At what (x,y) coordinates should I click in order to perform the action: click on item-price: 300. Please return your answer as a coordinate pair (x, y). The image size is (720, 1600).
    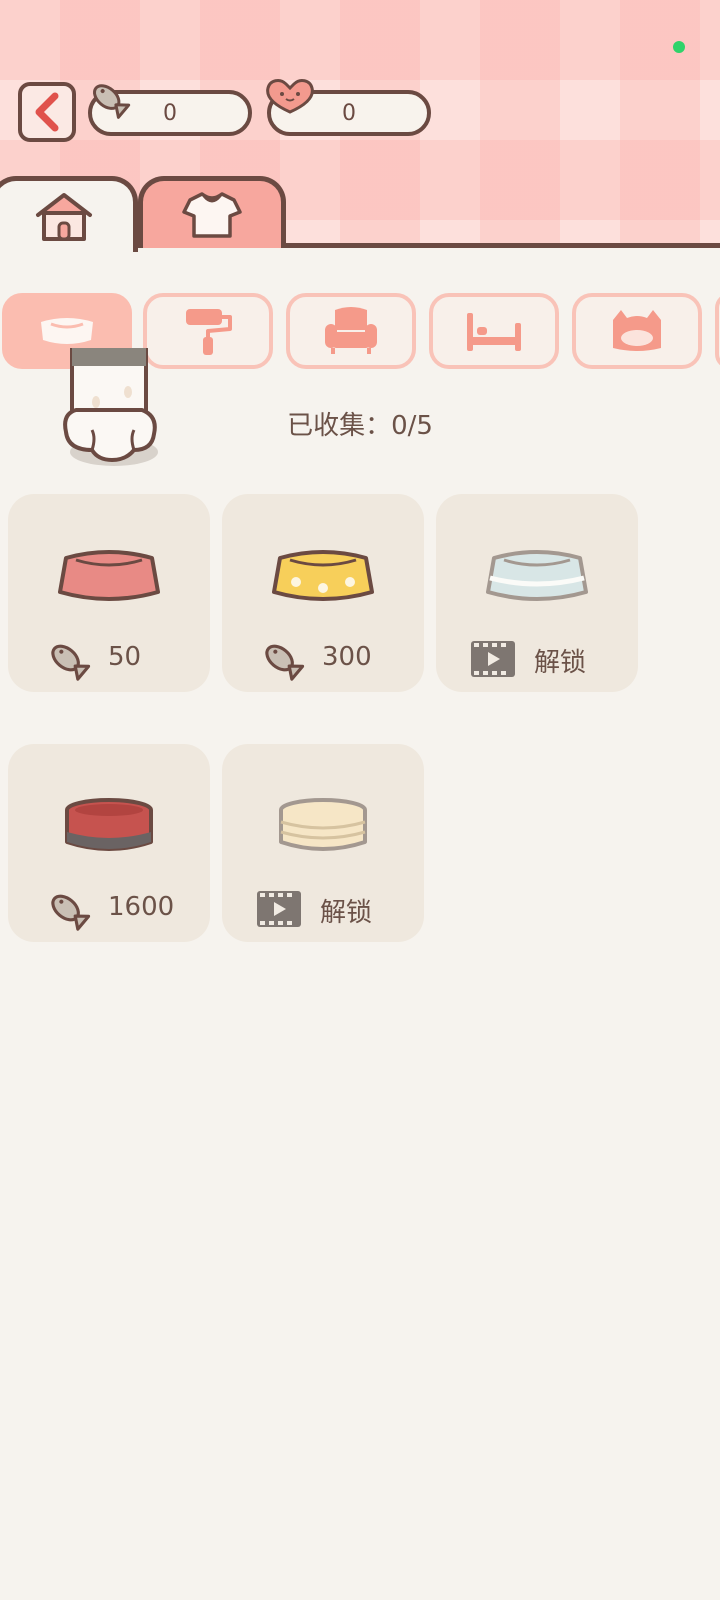
    Looking at the image, I should click on (347, 657).